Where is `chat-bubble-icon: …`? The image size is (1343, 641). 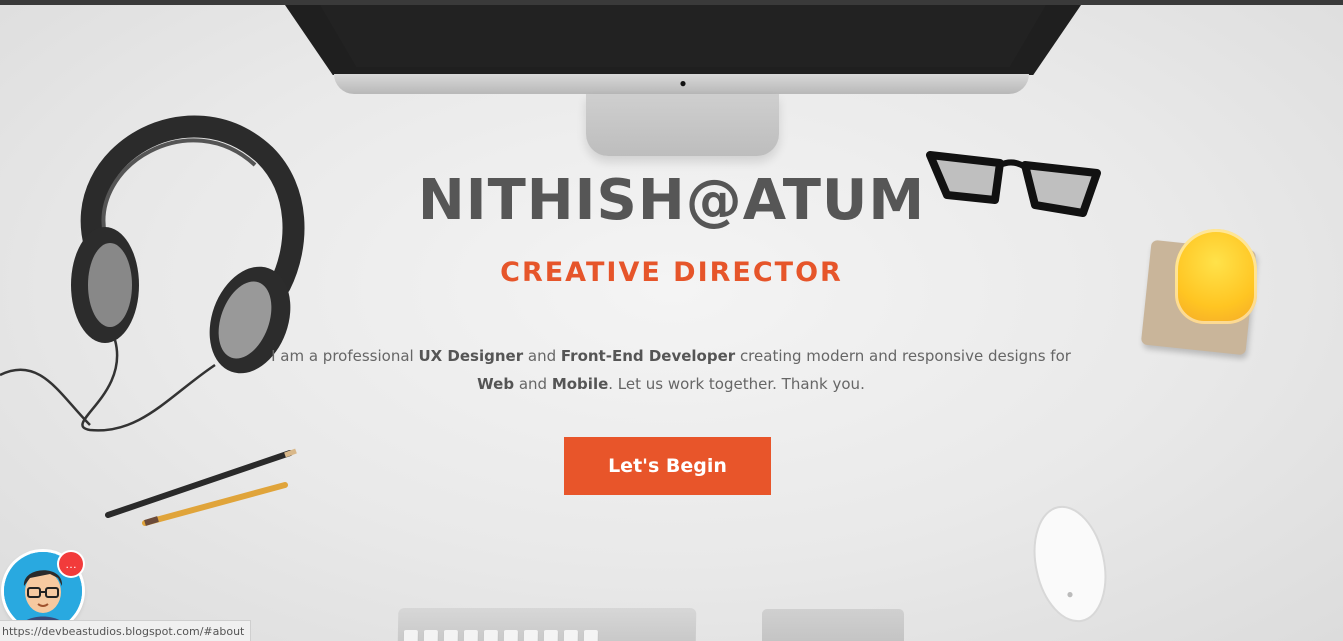 chat-bubble-icon: … is located at coordinates (71, 564).